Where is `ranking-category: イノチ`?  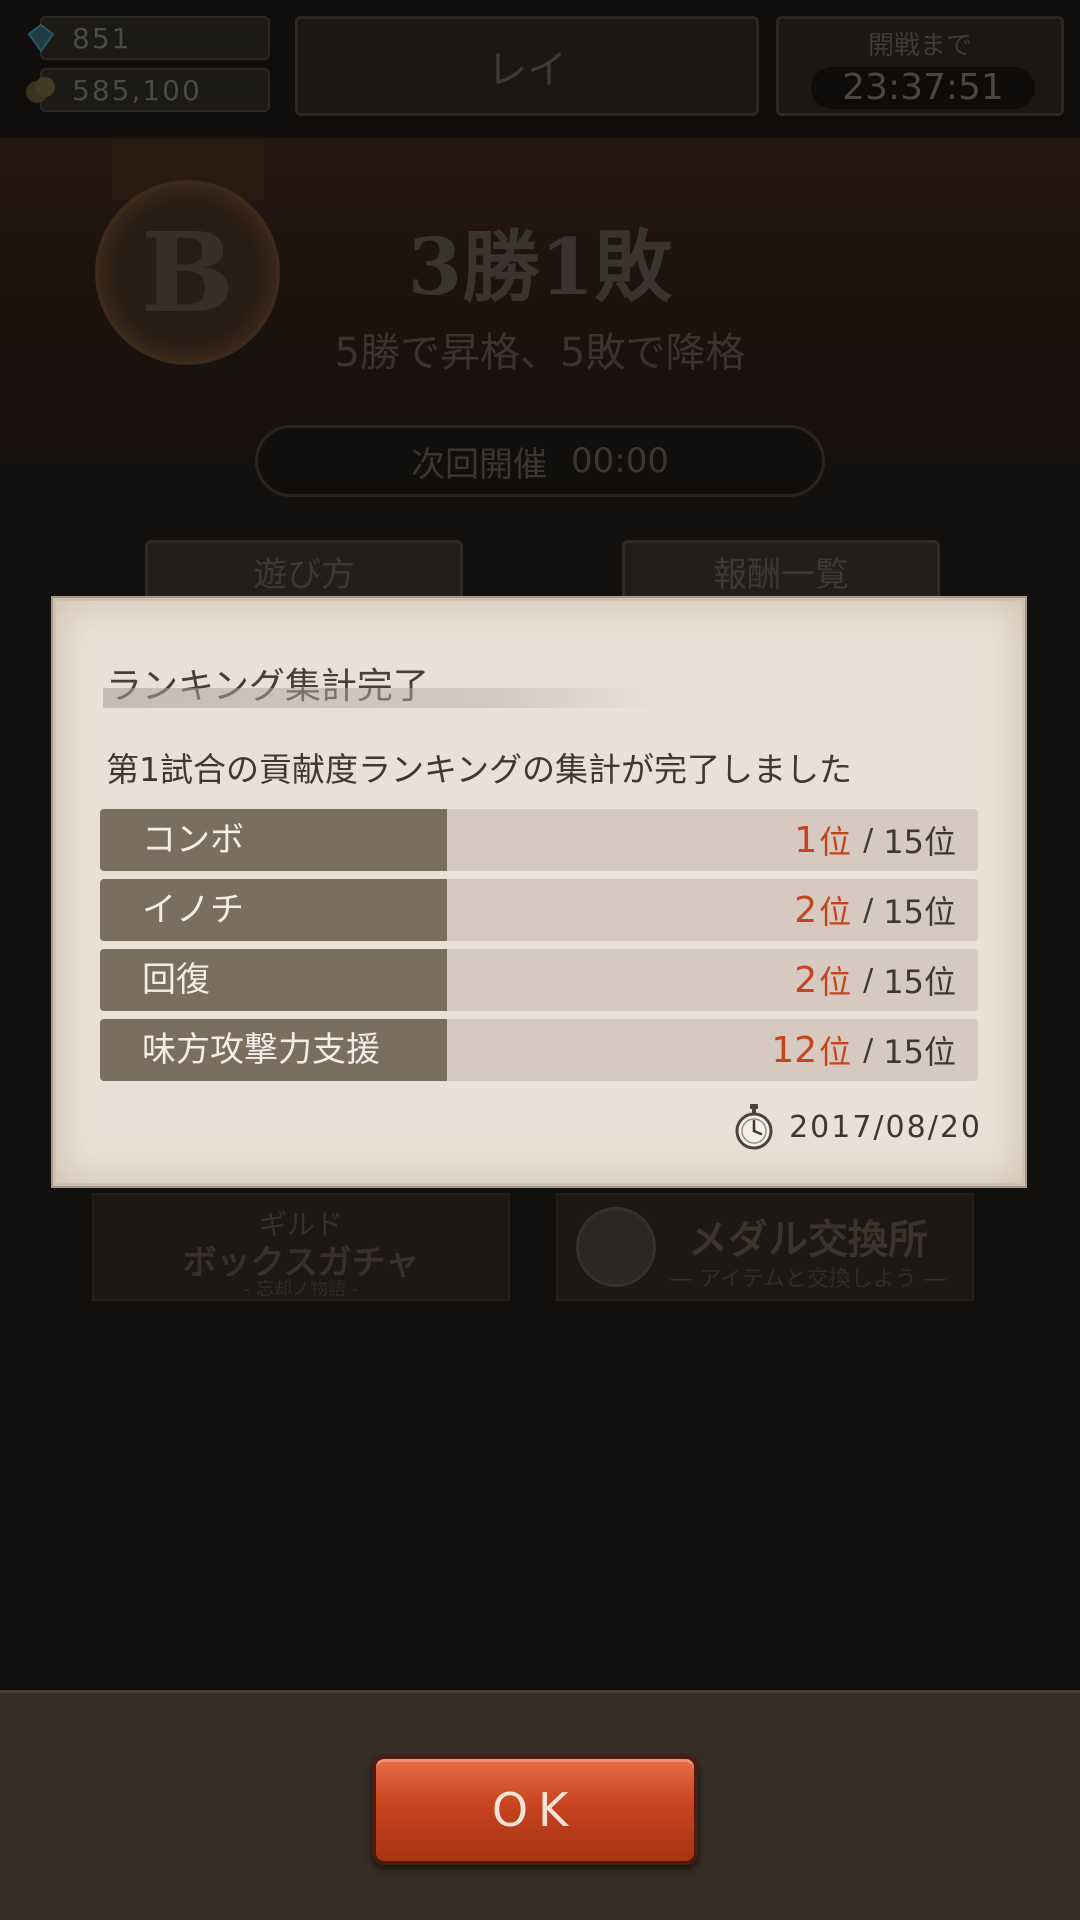
ranking-category: イノチ is located at coordinates (273, 910).